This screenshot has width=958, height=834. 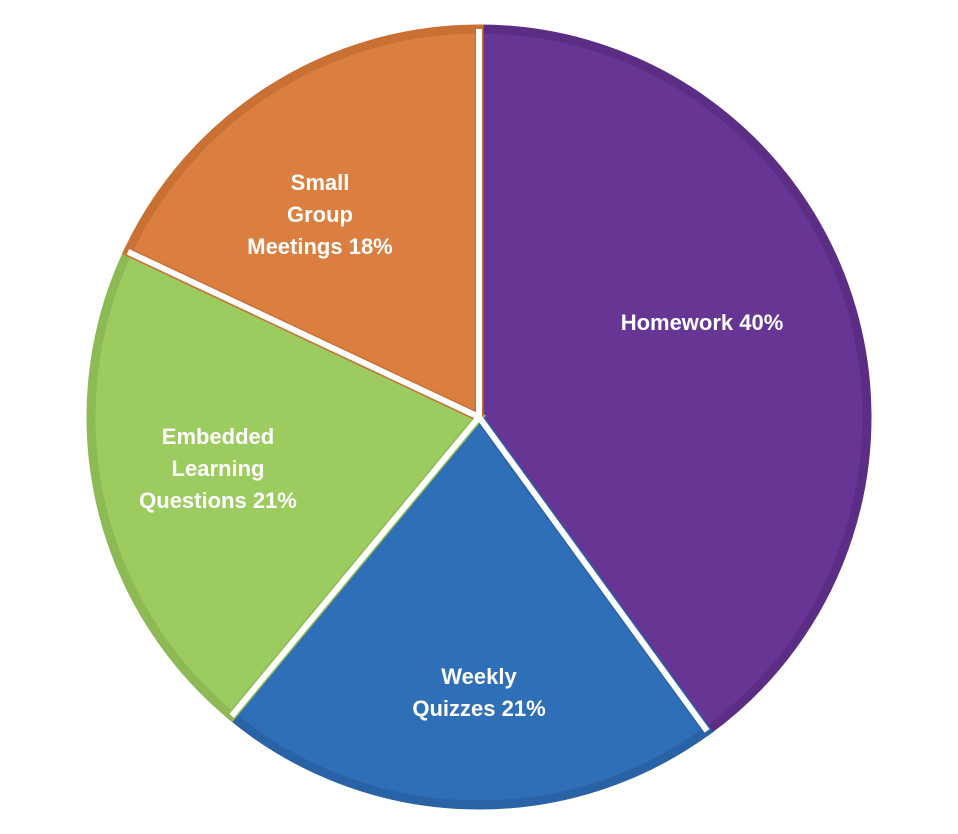 What do you see at coordinates (218, 500) in the screenshot?
I see `slice-label-line: Questions 21%` at bounding box center [218, 500].